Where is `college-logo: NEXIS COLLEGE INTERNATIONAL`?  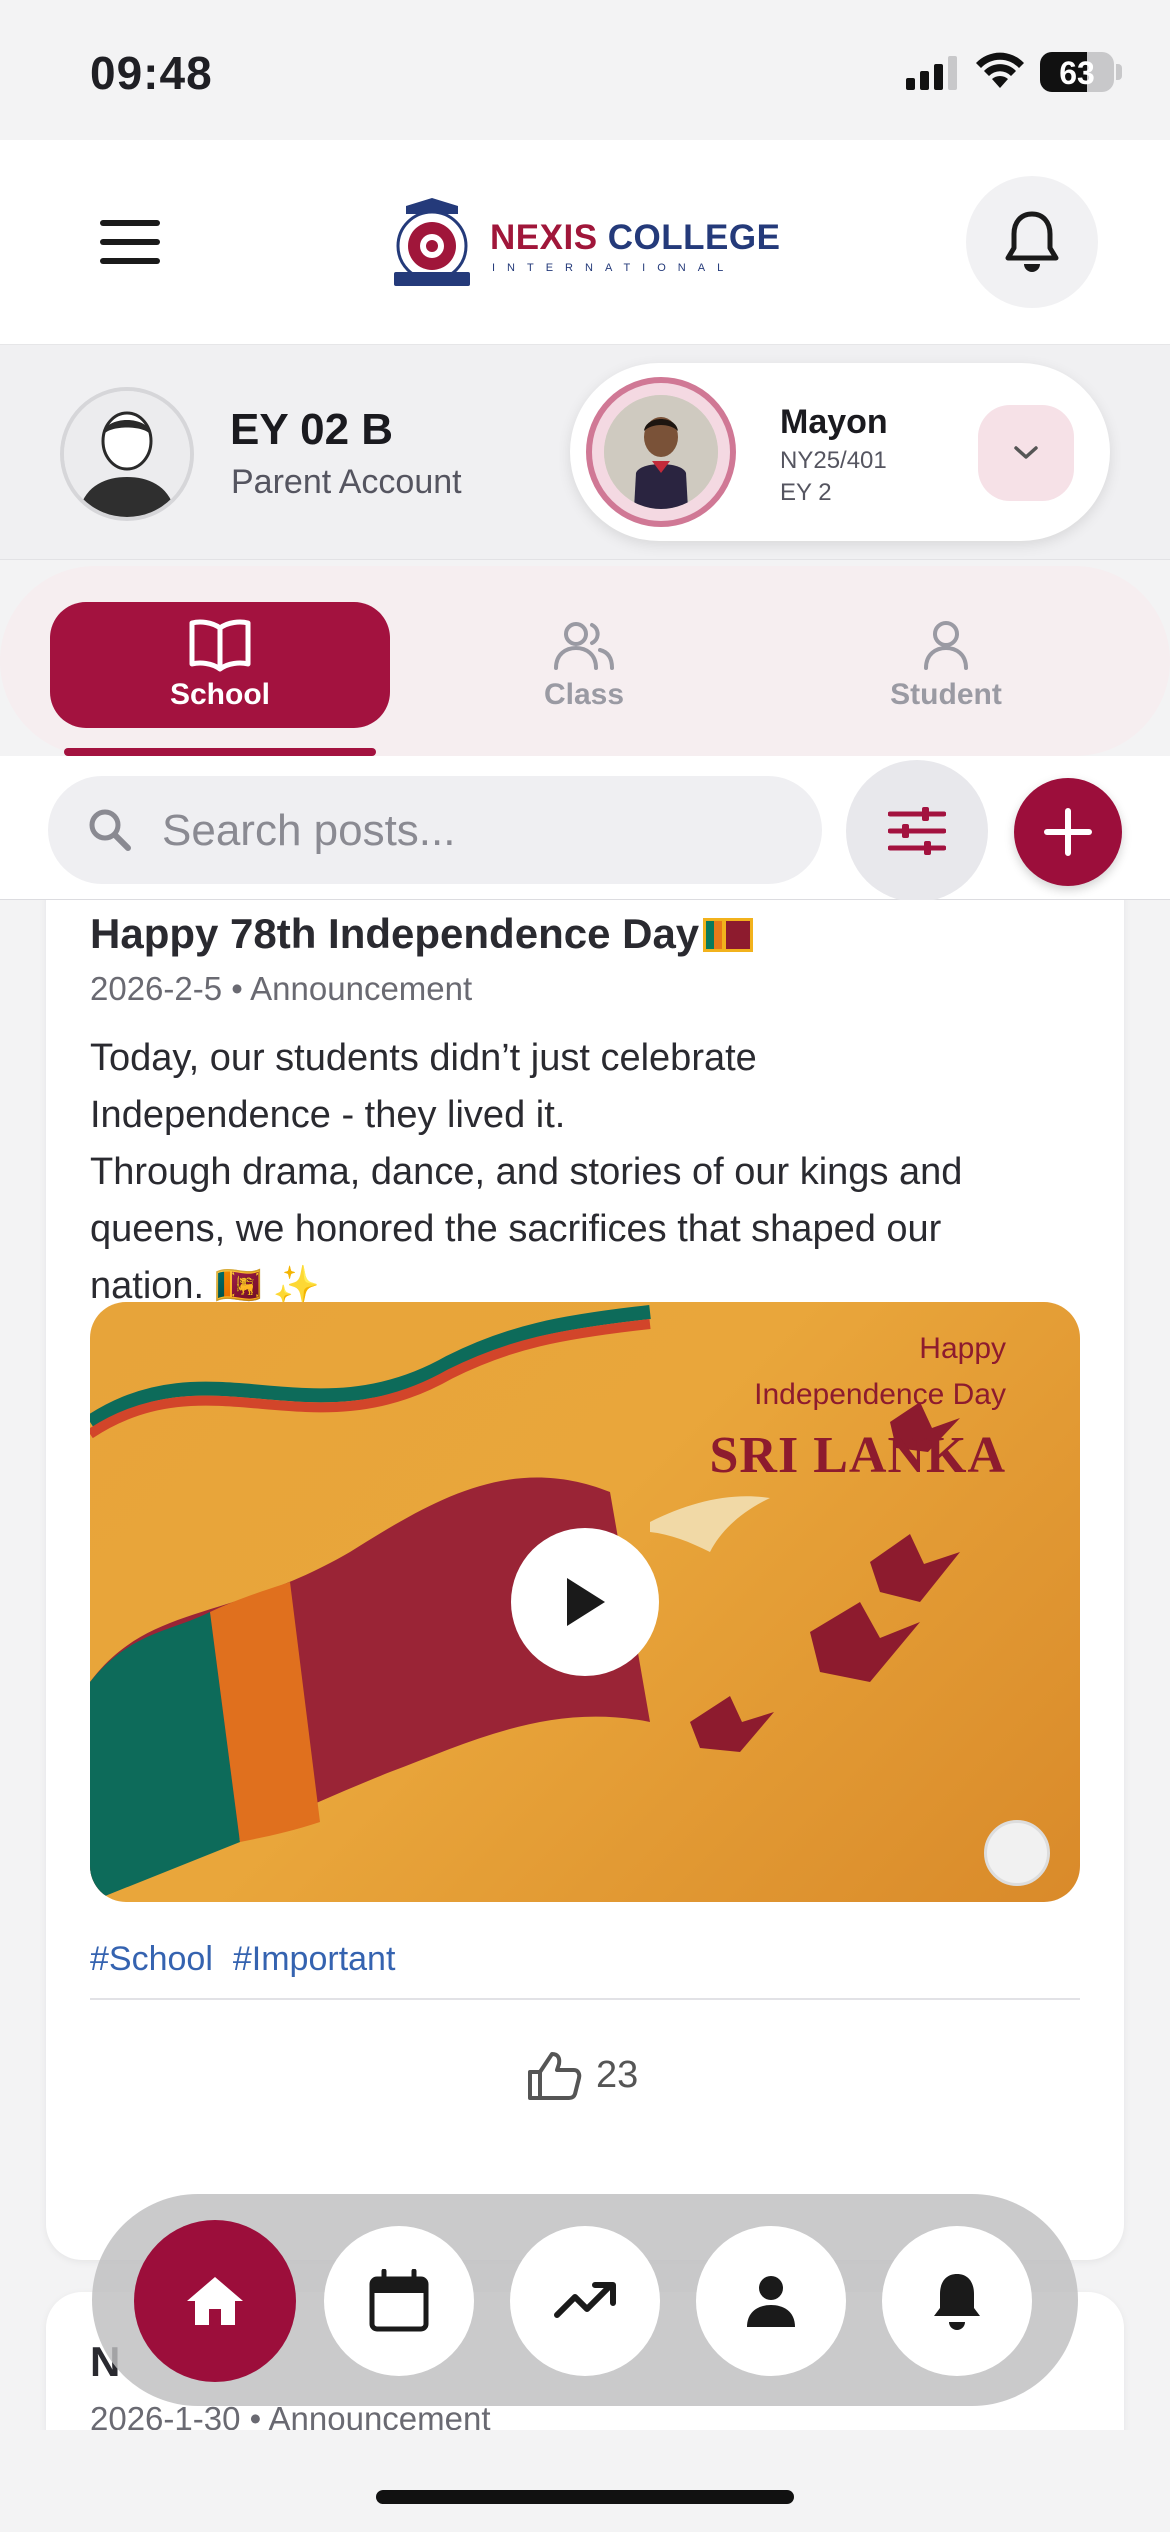
college-logo: NEXIS COLLEGE INTERNATIONAL is located at coordinates (583, 244).